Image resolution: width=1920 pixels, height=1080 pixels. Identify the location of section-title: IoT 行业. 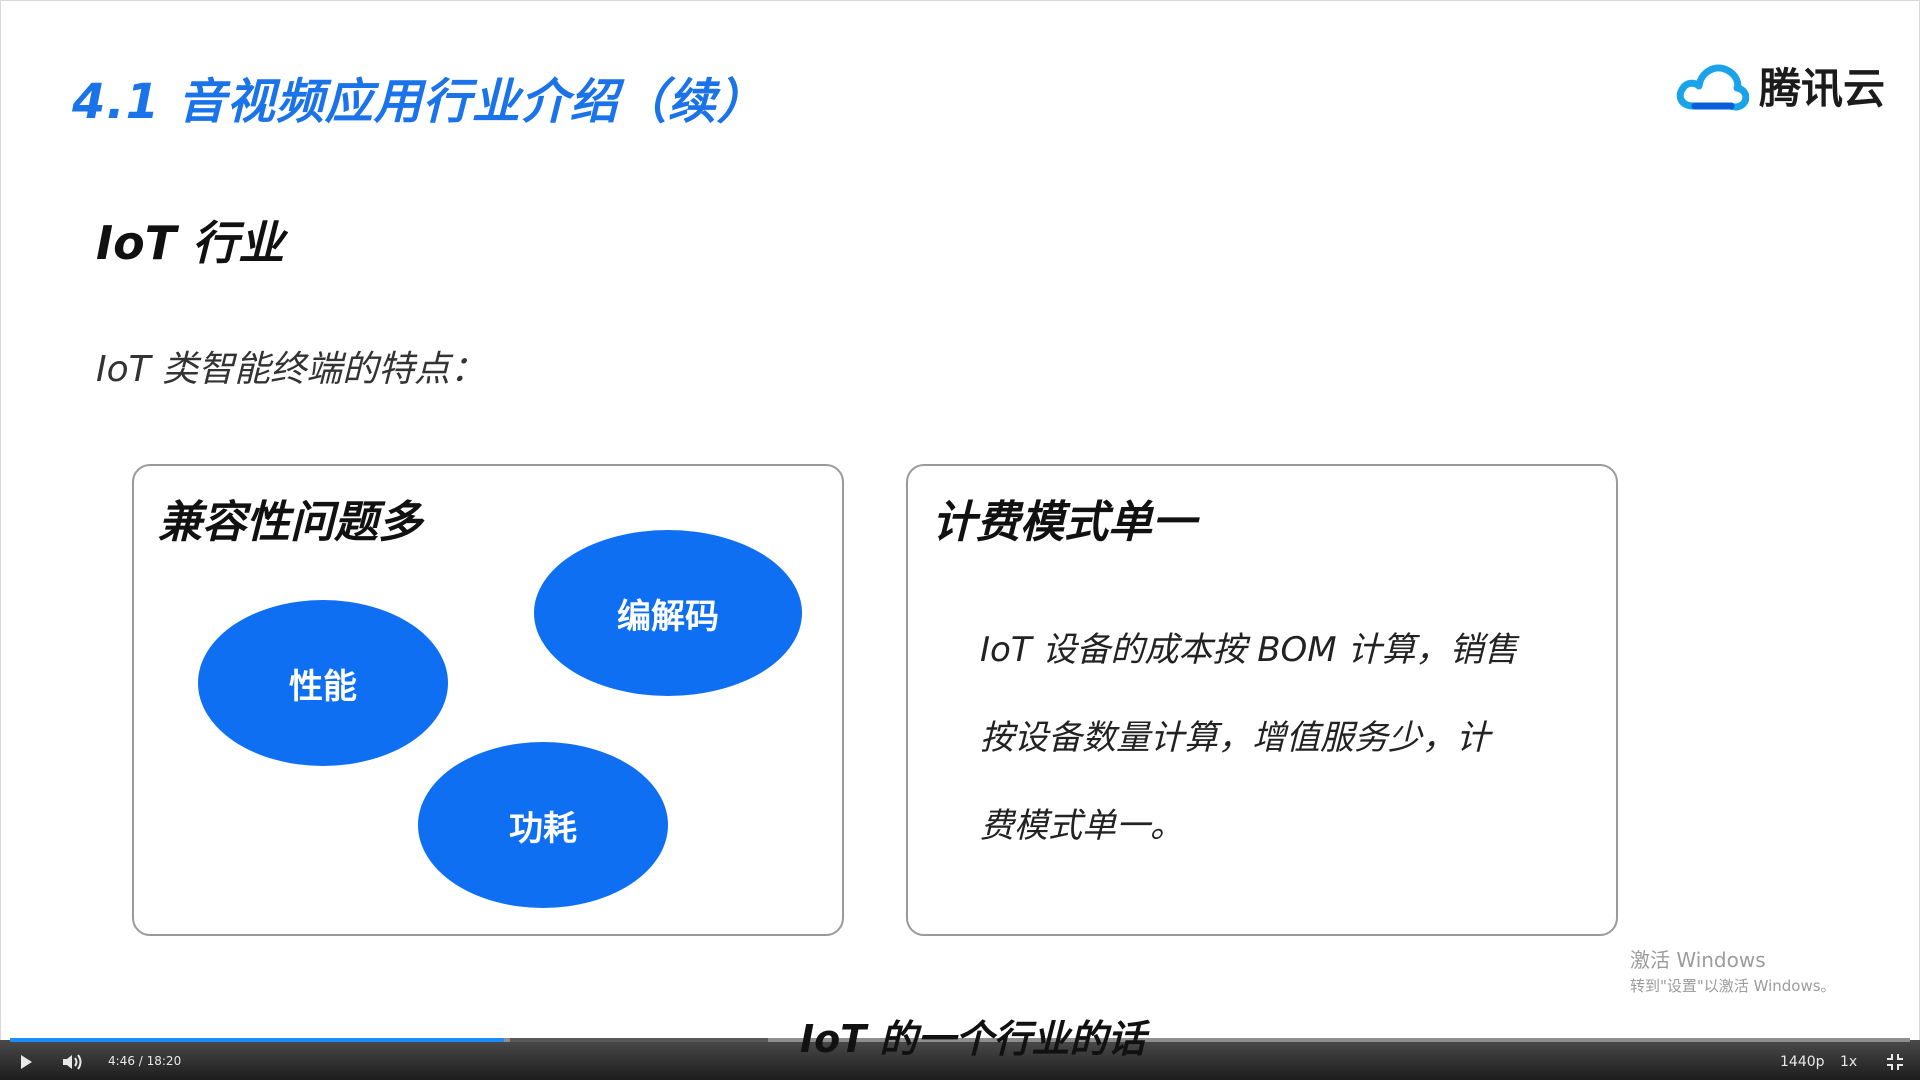
(190, 243).